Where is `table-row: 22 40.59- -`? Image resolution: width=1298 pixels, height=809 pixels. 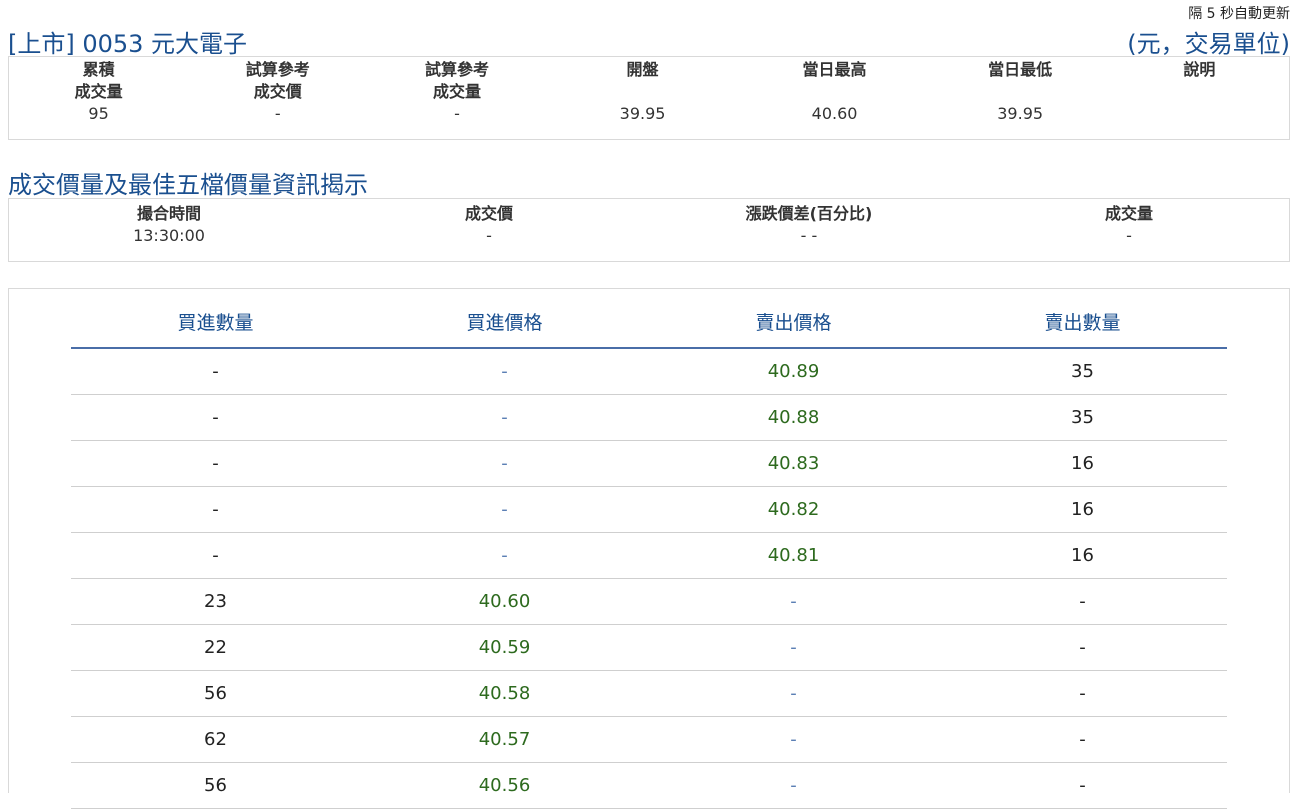
table-row: 22 40.59- - is located at coordinates (649, 647).